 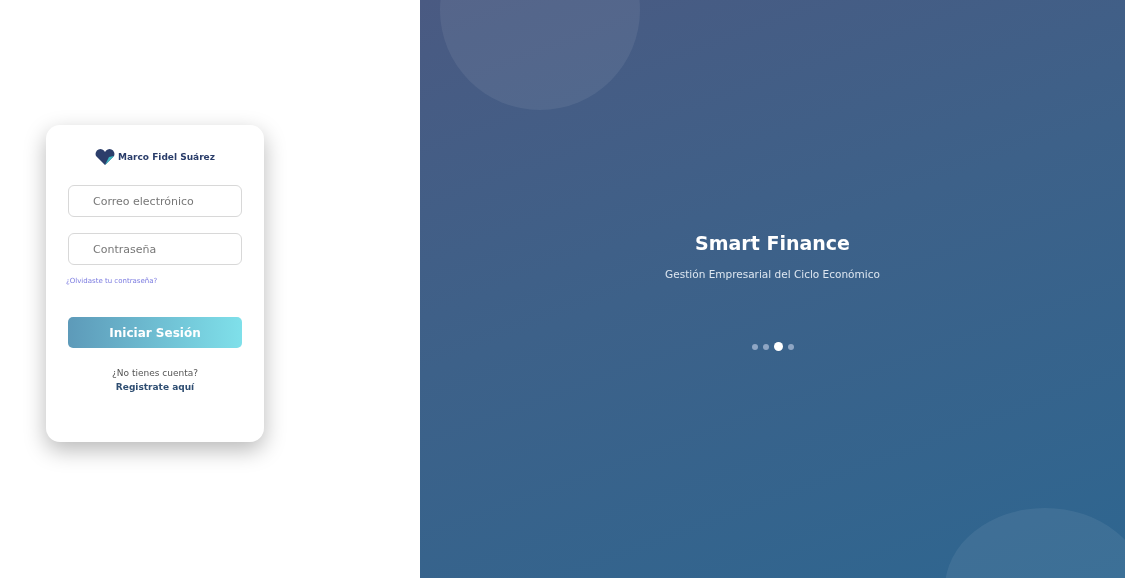 What do you see at coordinates (155, 373) in the screenshot?
I see `signup-prompt: ¿No tienes cuenta?` at bounding box center [155, 373].